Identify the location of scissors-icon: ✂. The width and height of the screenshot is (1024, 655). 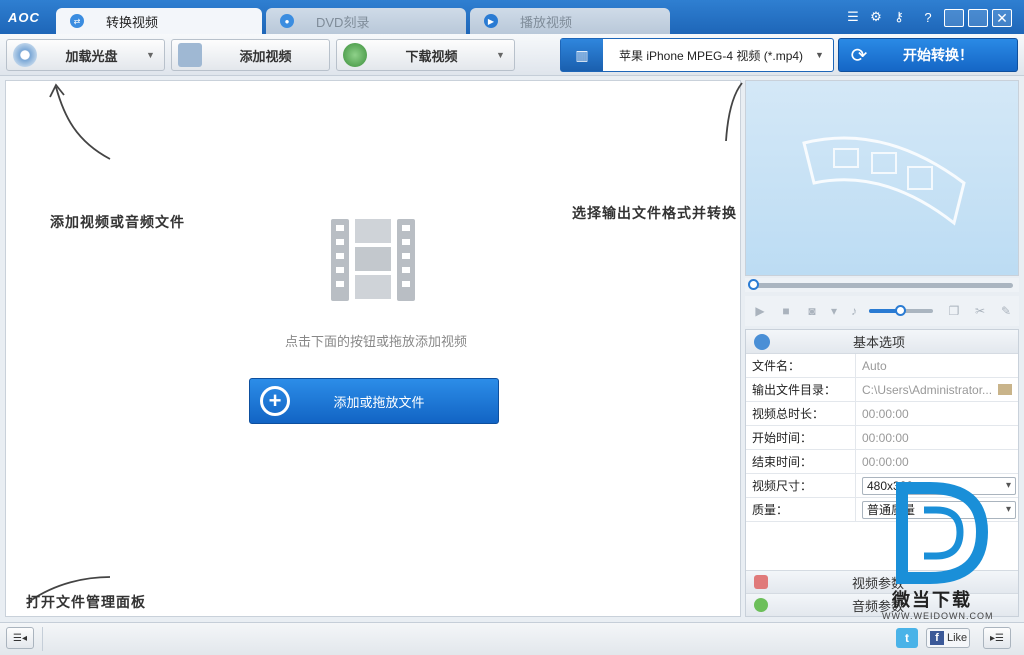
(980, 311).